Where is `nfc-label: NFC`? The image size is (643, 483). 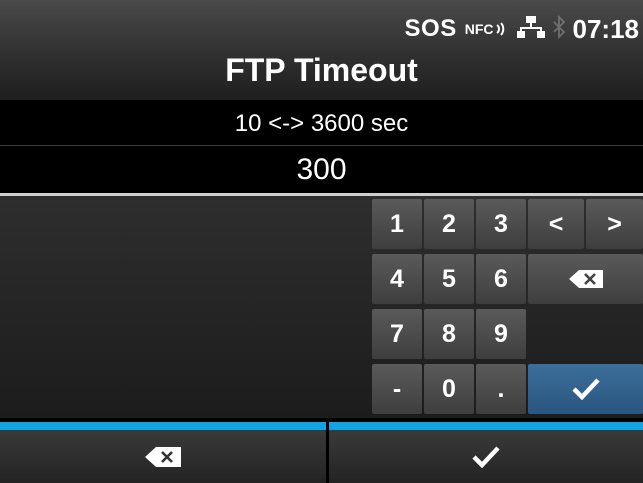 nfc-label: NFC is located at coordinates (479, 29).